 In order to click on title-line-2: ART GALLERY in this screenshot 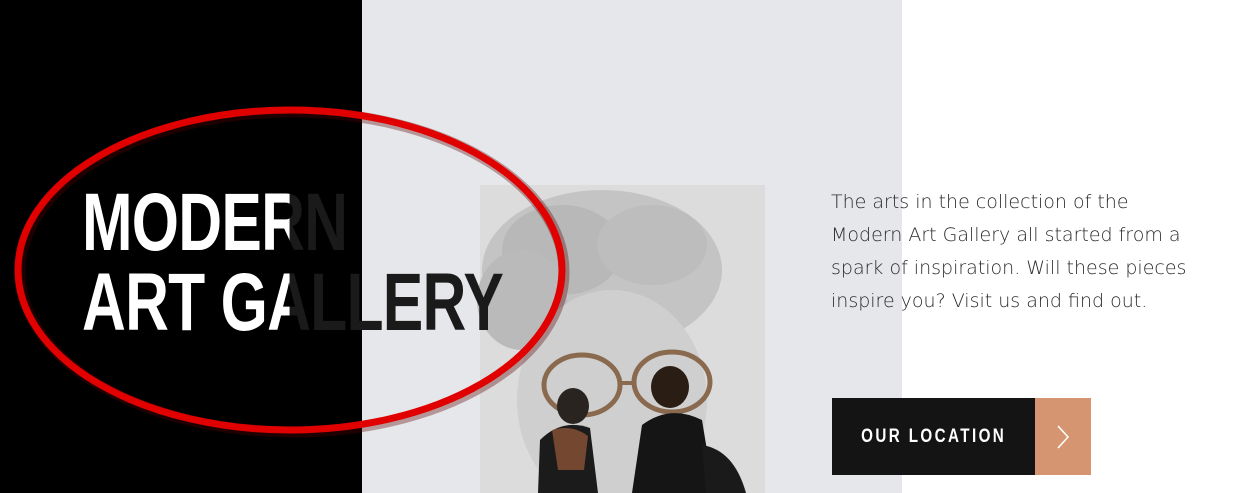, I will do `click(293, 302)`.